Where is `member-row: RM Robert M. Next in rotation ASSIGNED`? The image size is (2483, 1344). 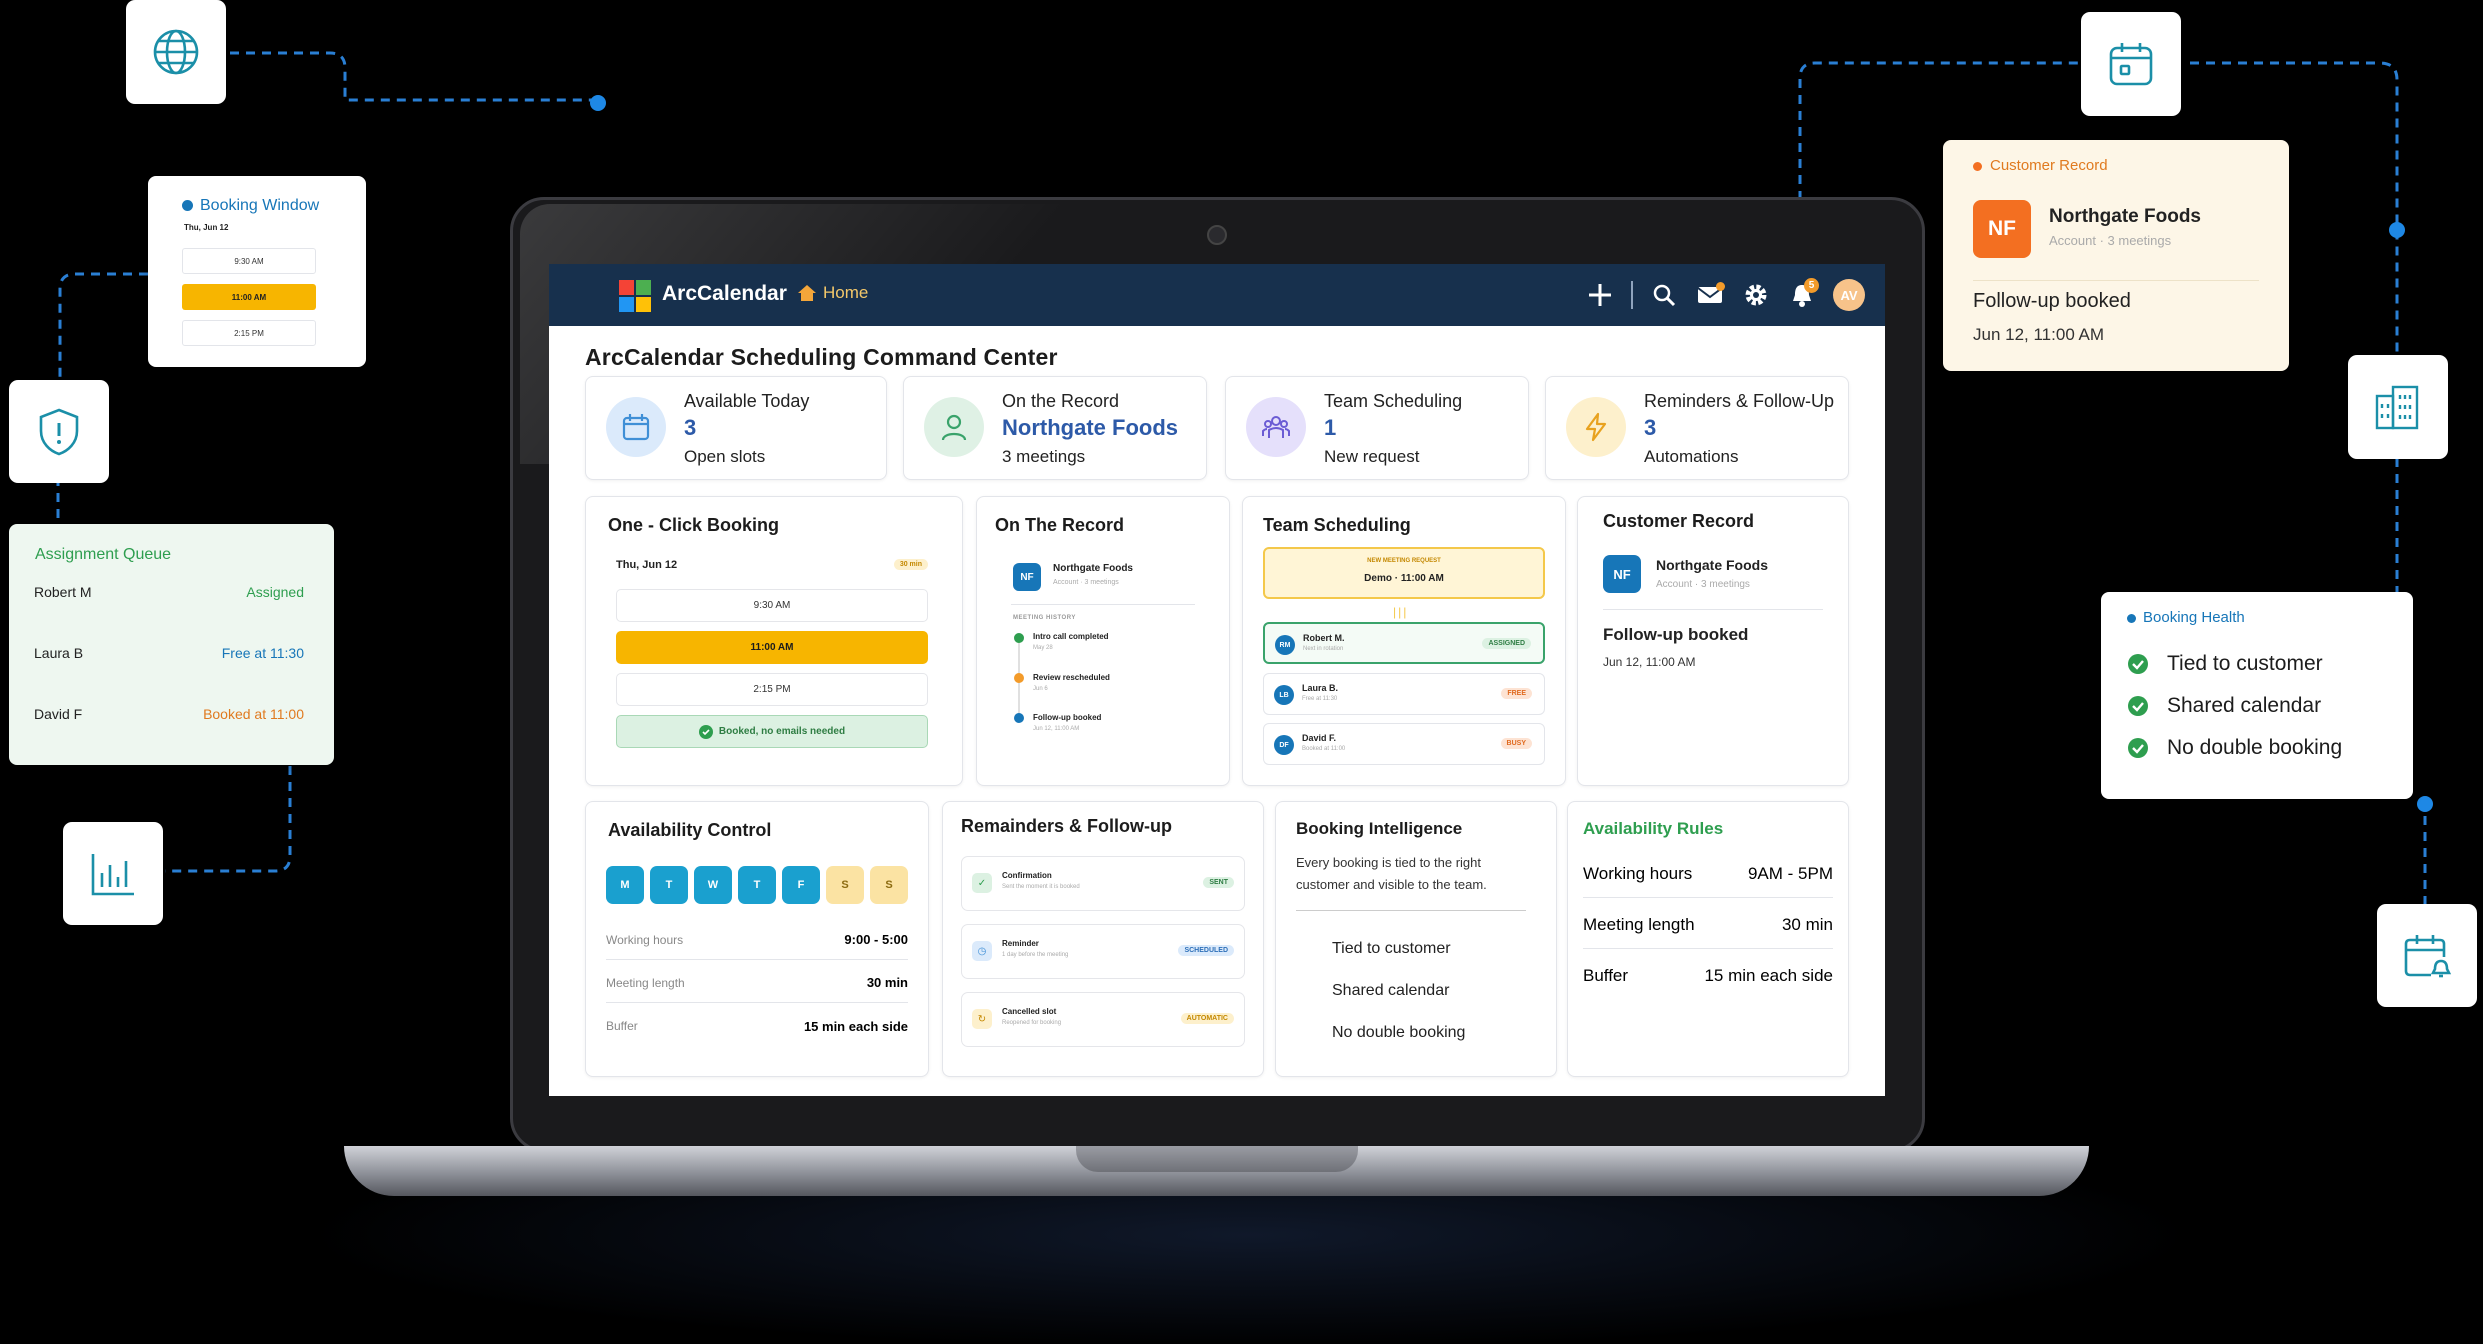
member-row: RM Robert M. Next in rotation ASSIGNED is located at coordinates (1404, 643).